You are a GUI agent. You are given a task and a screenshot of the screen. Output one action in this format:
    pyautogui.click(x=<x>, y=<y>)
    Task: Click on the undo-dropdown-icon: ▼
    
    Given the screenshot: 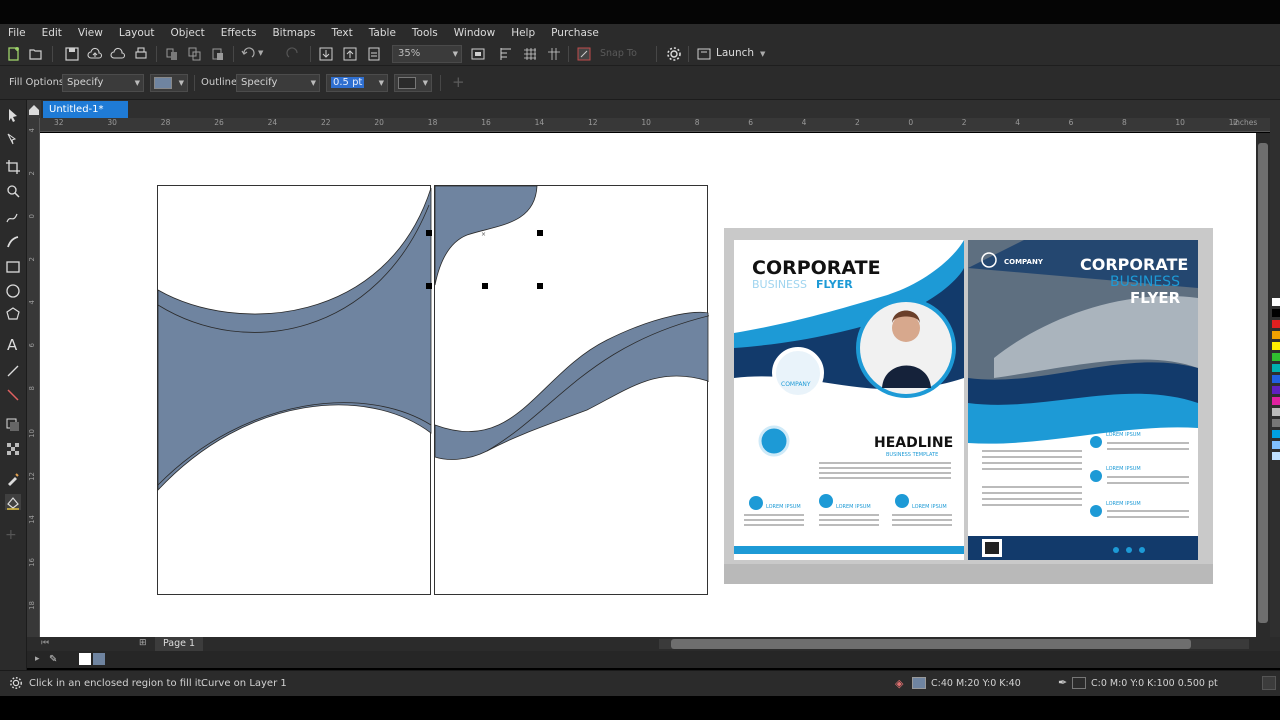 What is the action you would take?
    pyautogui.click(x=262, y=57)
    